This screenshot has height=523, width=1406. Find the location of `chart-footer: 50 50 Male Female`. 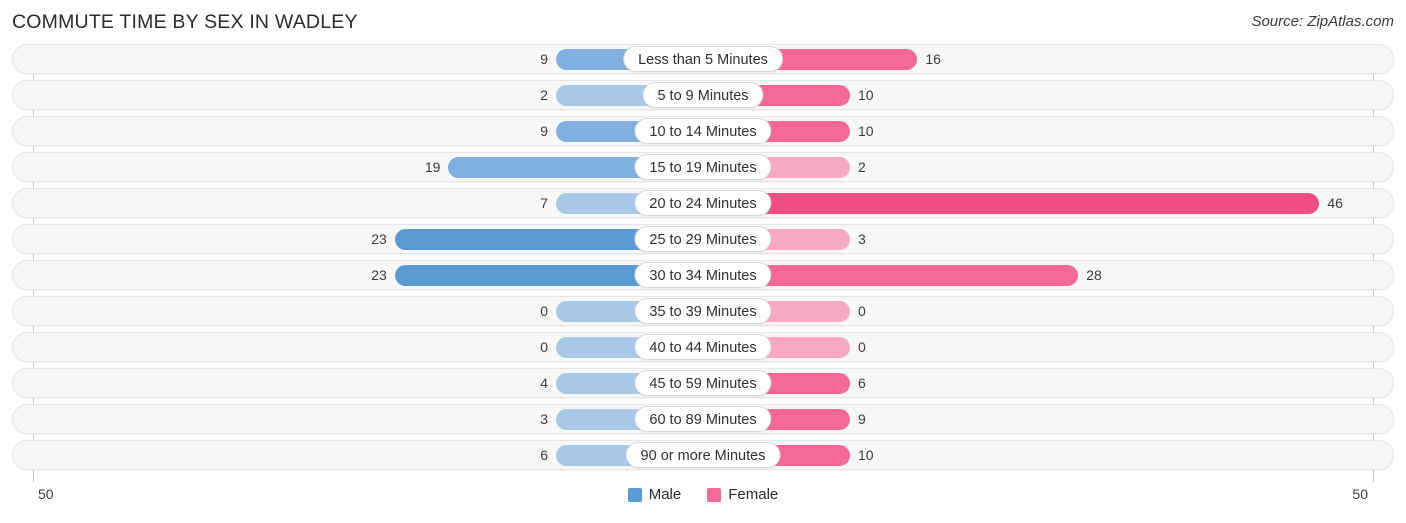

chart-footer: 50 50 Male Female is located at coordinates (703, 502).